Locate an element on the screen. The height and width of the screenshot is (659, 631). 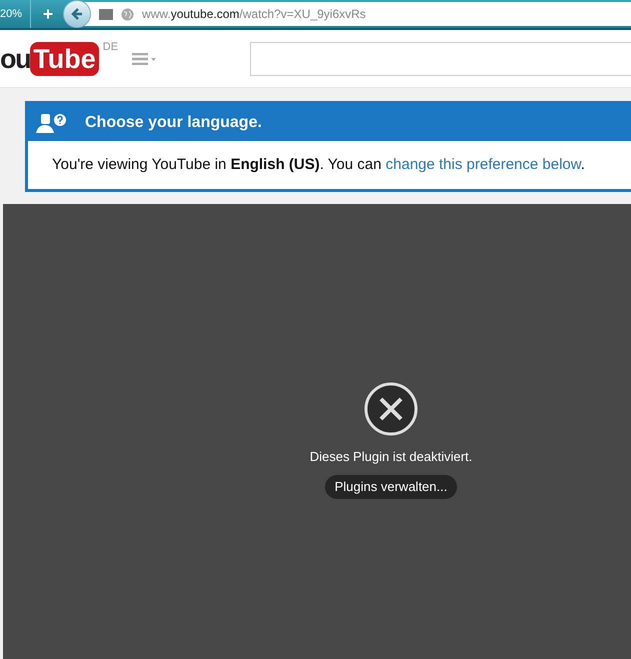
user-question-icon is located at coordinates (52, 122).